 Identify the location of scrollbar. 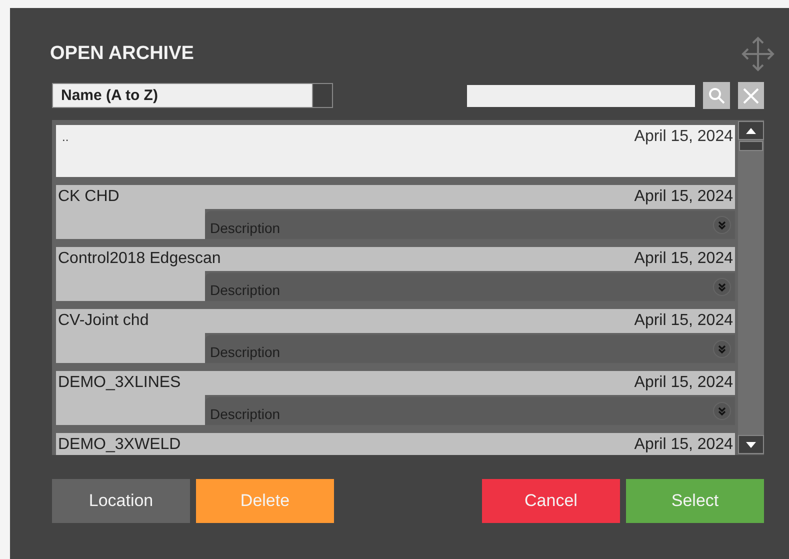
(751, 287).